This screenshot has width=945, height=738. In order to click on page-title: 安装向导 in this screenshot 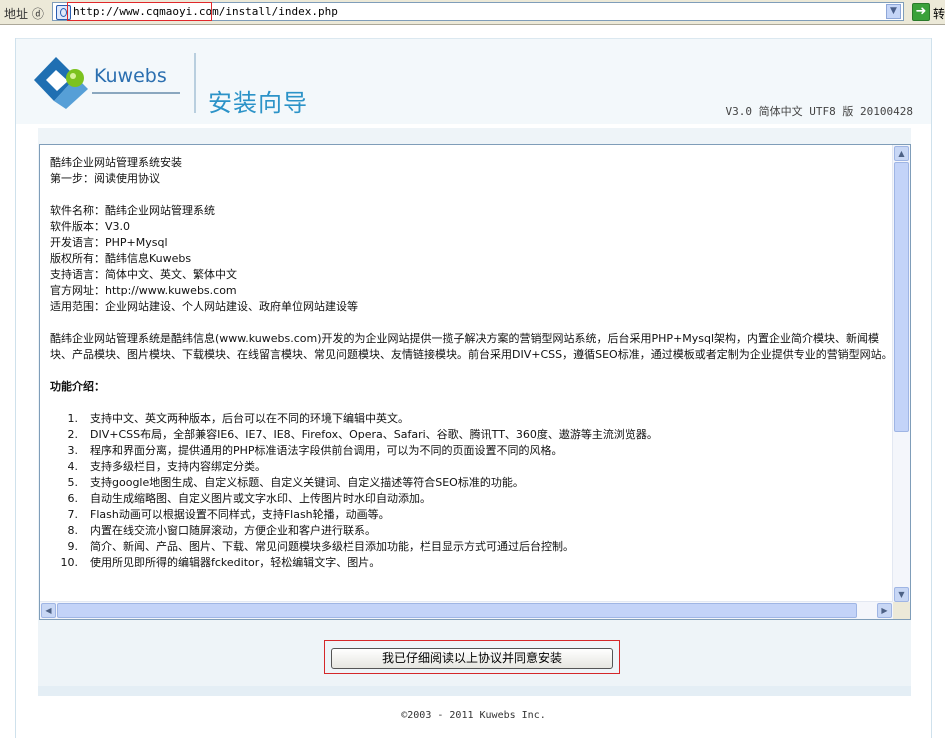, I will do `click(258, 103)`.